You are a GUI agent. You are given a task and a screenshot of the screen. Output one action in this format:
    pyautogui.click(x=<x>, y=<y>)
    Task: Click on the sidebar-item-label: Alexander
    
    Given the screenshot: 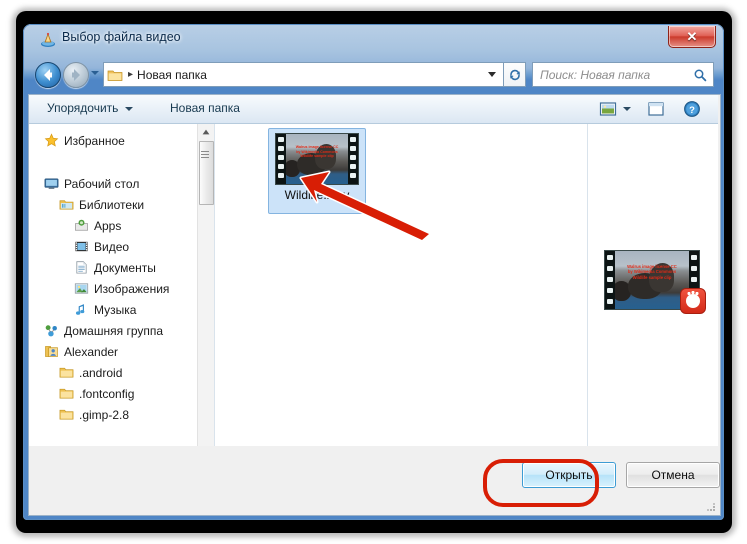 What is the action you would take?
    pyautogui.click(x=91, y=351)
    